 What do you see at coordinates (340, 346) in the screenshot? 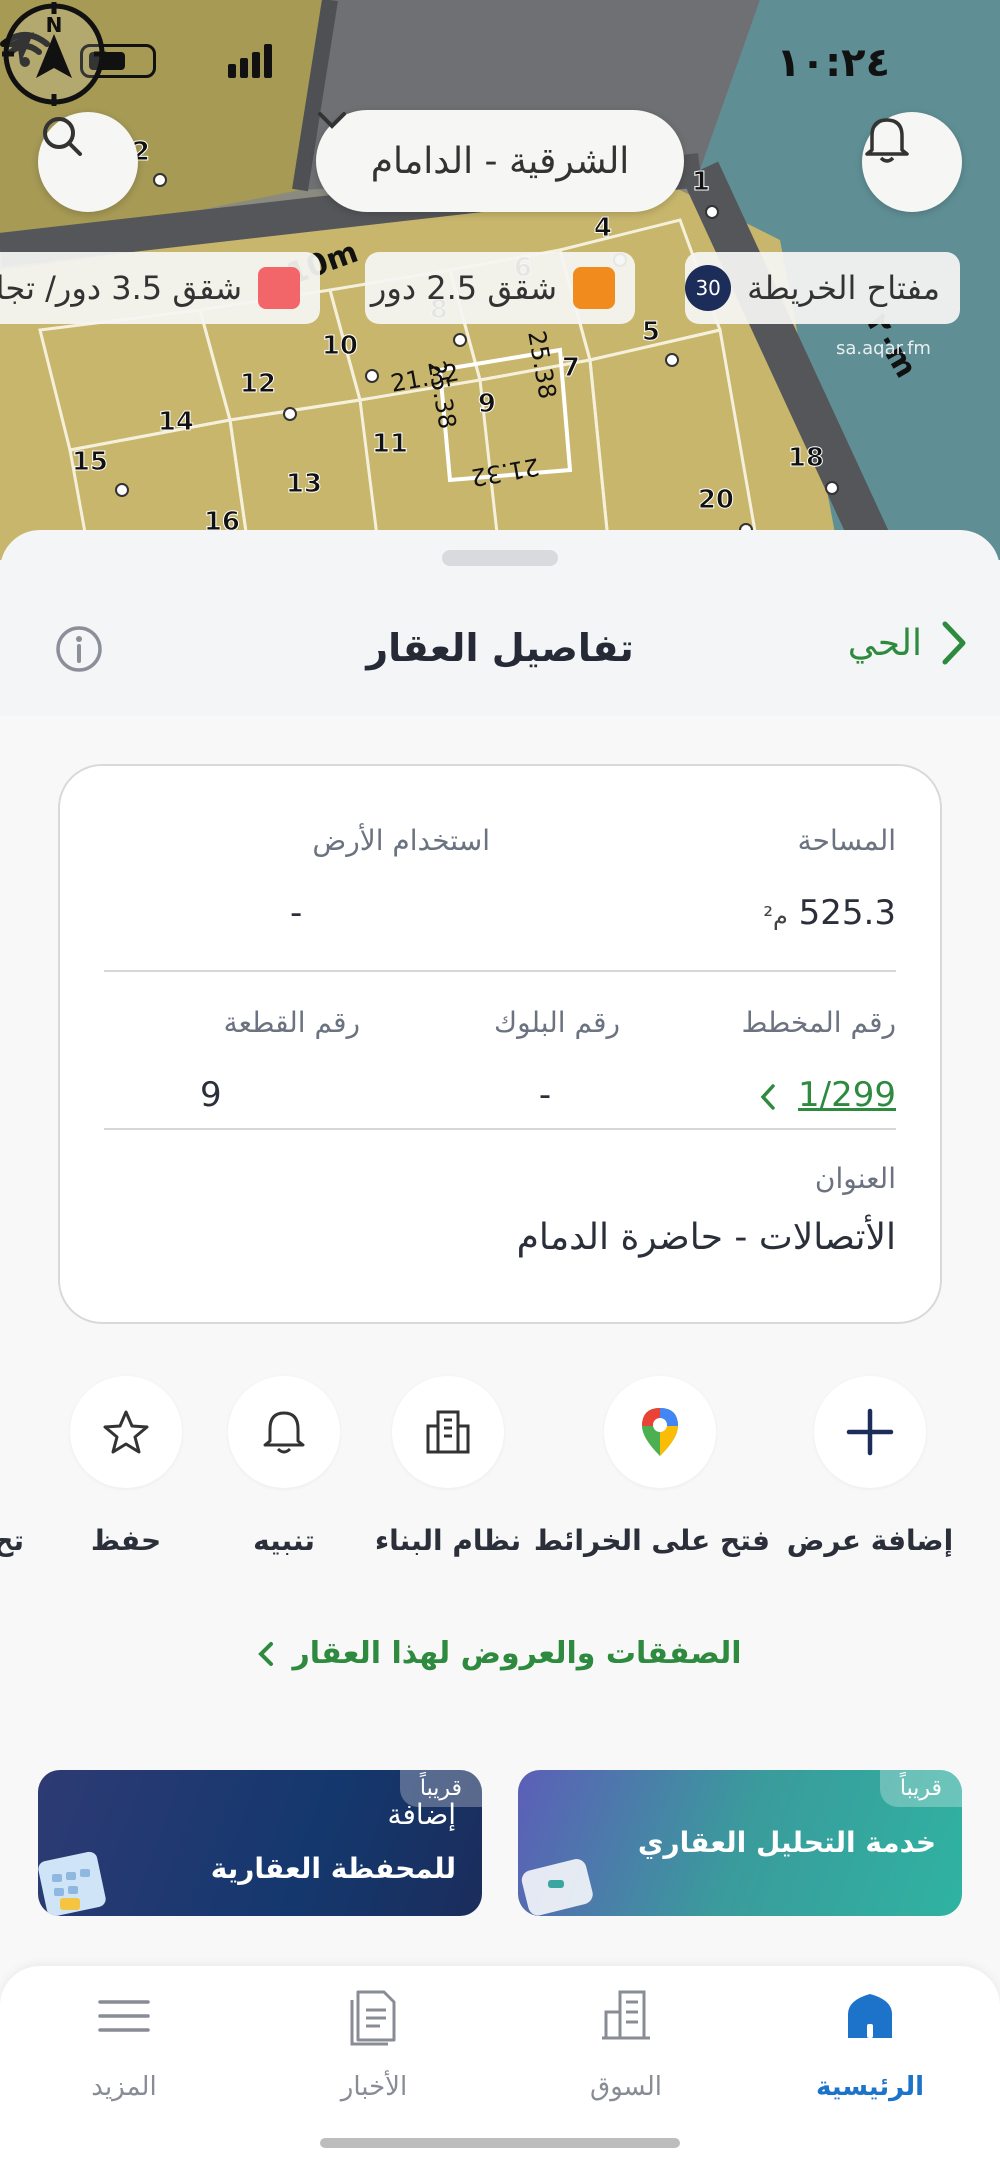
I see `svg-text: 10` at bounding box center [340, 346].